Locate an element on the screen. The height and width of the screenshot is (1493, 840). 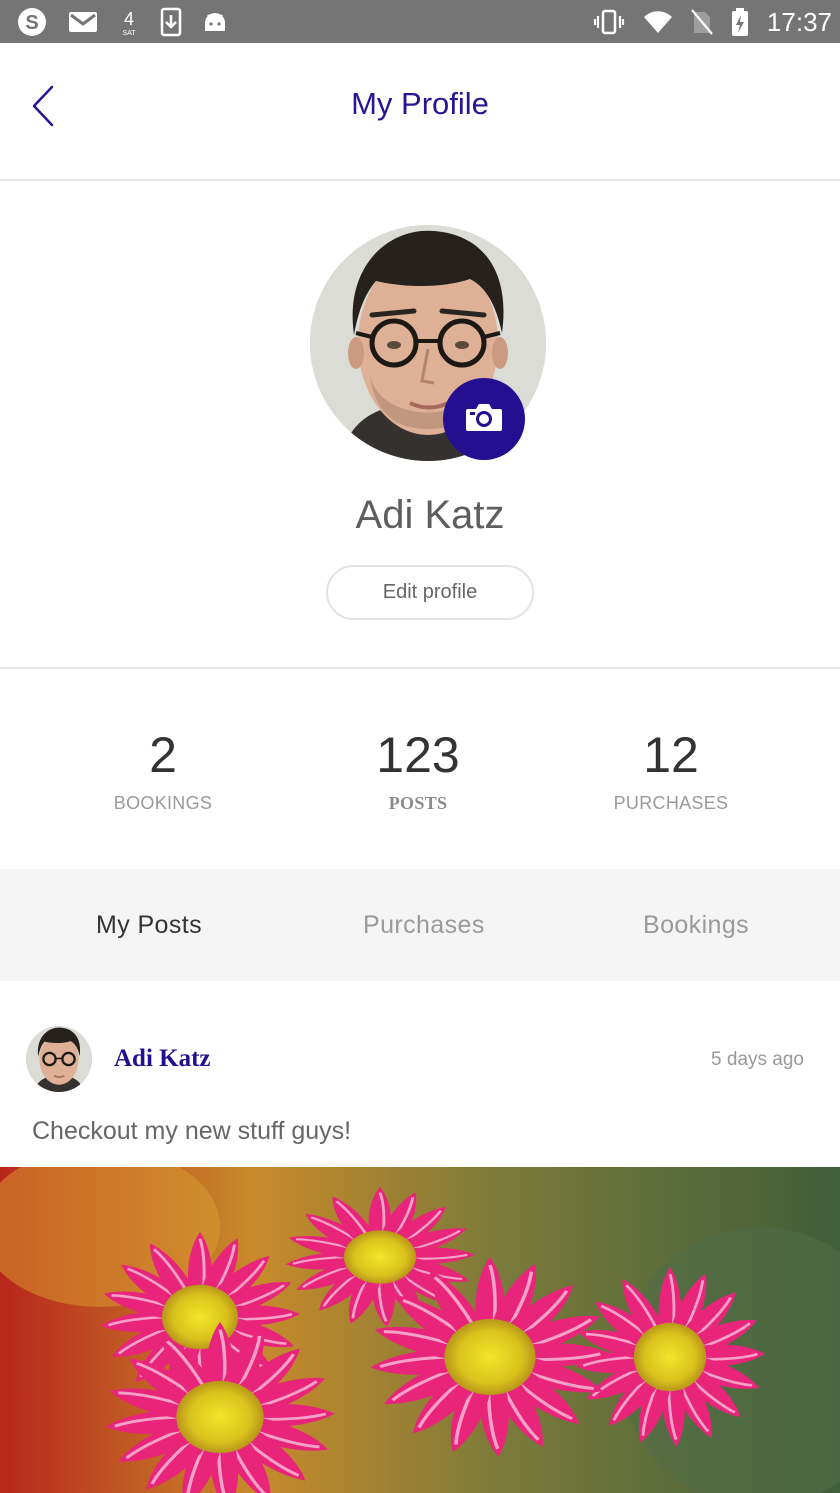
vibrate-icon is located at coordinates (609, 22).